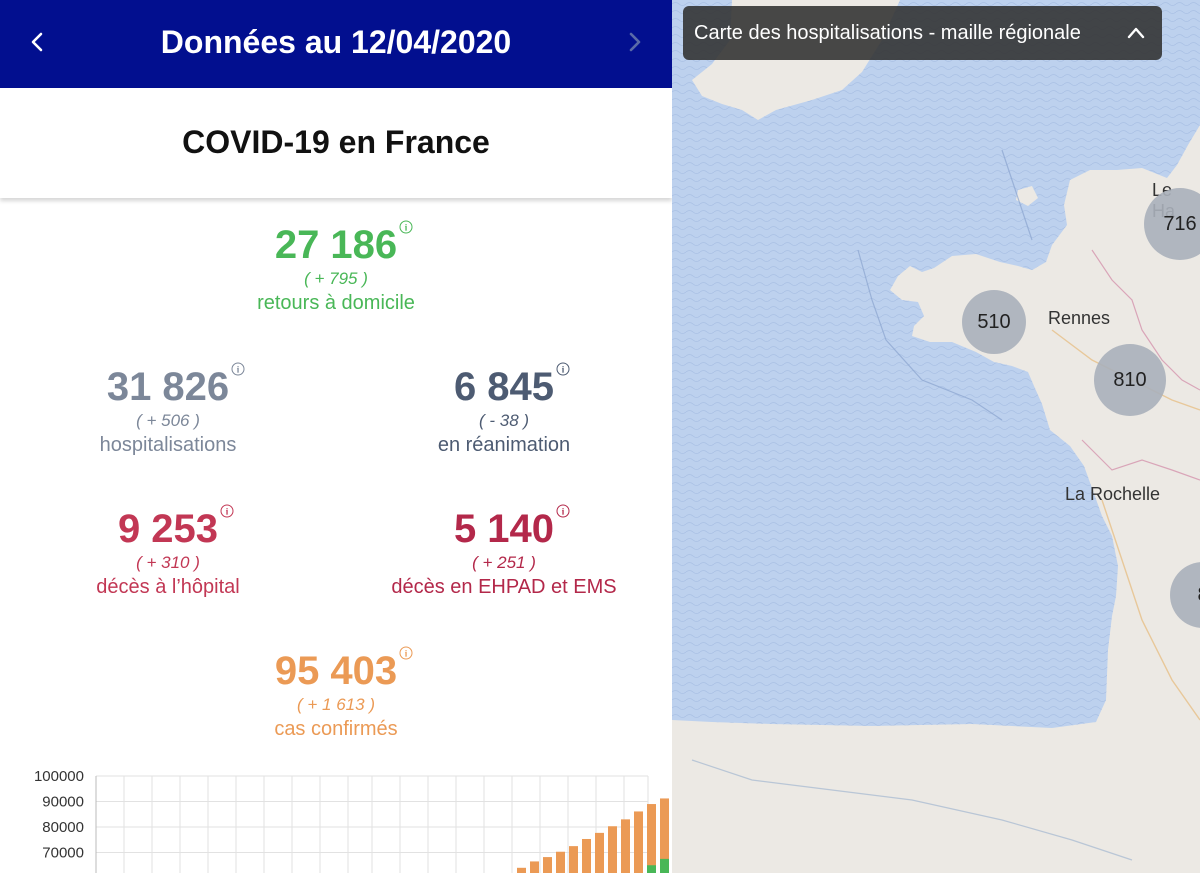  What do you see at coordinates (1079, 318) in the screenshot?
I see `city-label: Rennes` at bounding box center [1079, 318].